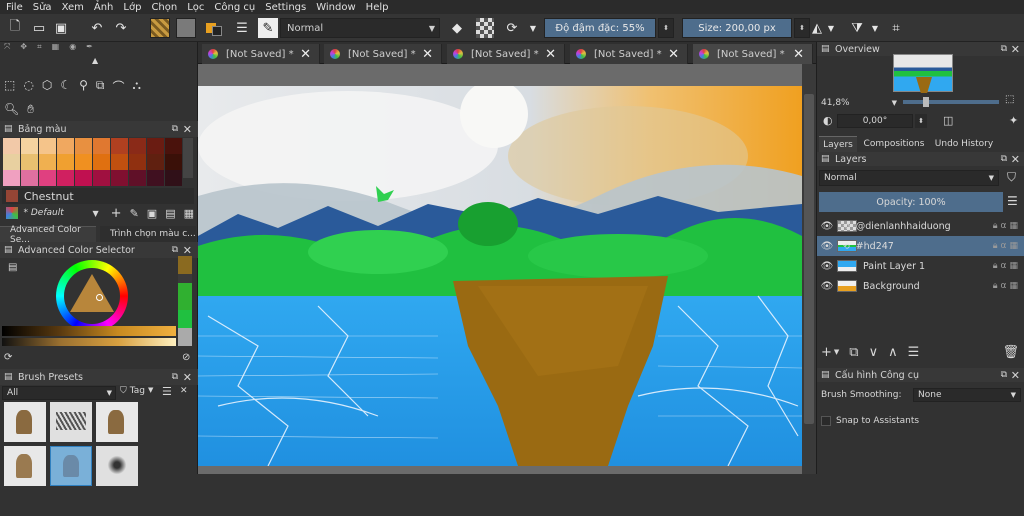 This screenshot has height=516, width=1024. Describe the element at coordinates (828, 120) in the screenshot. I see `rotate-icon: ◐` at that location.